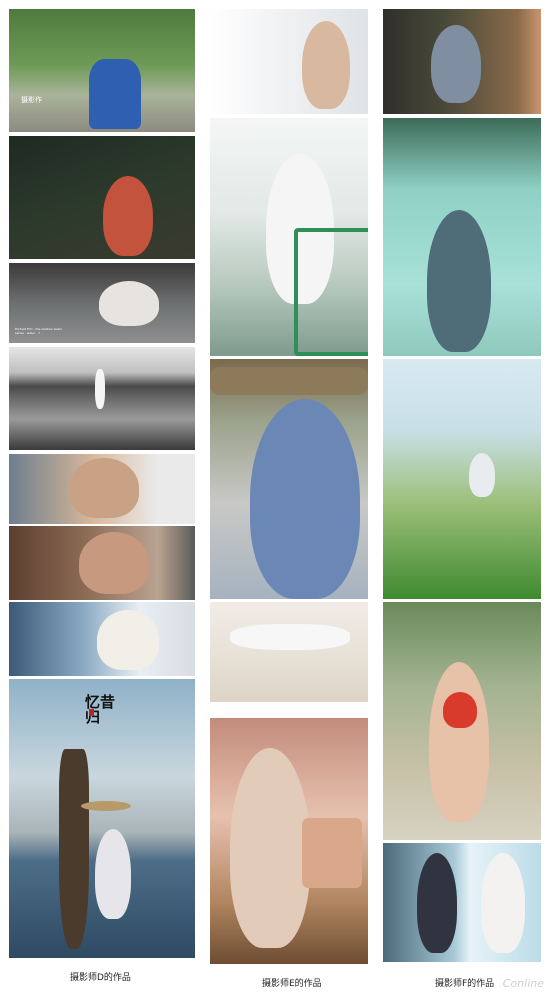  What do you see at coordinates (437, 903) in the screenshot?
I see `figure-left-portrait` at bounding box center [437, 903].